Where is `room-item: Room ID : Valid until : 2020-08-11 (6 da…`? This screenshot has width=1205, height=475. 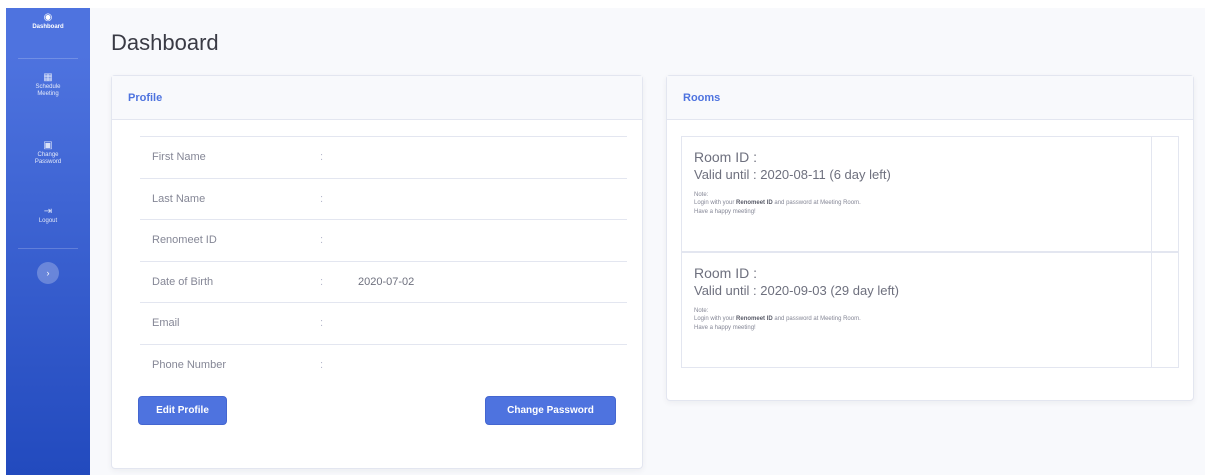 room-item: Room ID : Valid until : 2020-08-11 (6 da… is located at coordinates (930, 194).